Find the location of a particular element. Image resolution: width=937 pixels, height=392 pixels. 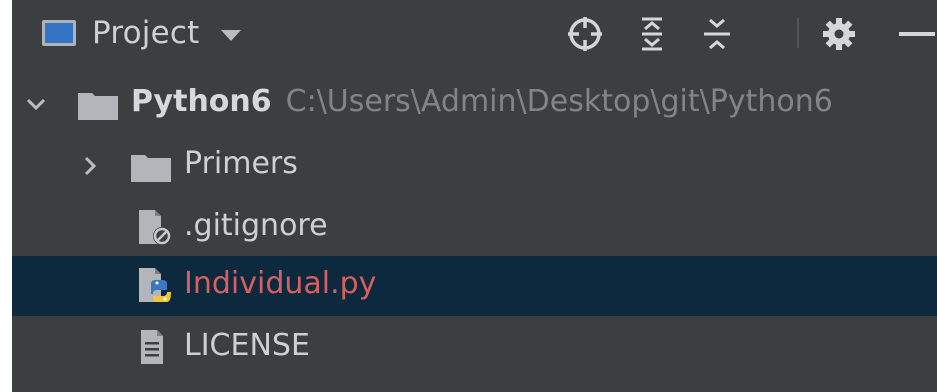

expand-all-icon is located at coordinates (652, 34).